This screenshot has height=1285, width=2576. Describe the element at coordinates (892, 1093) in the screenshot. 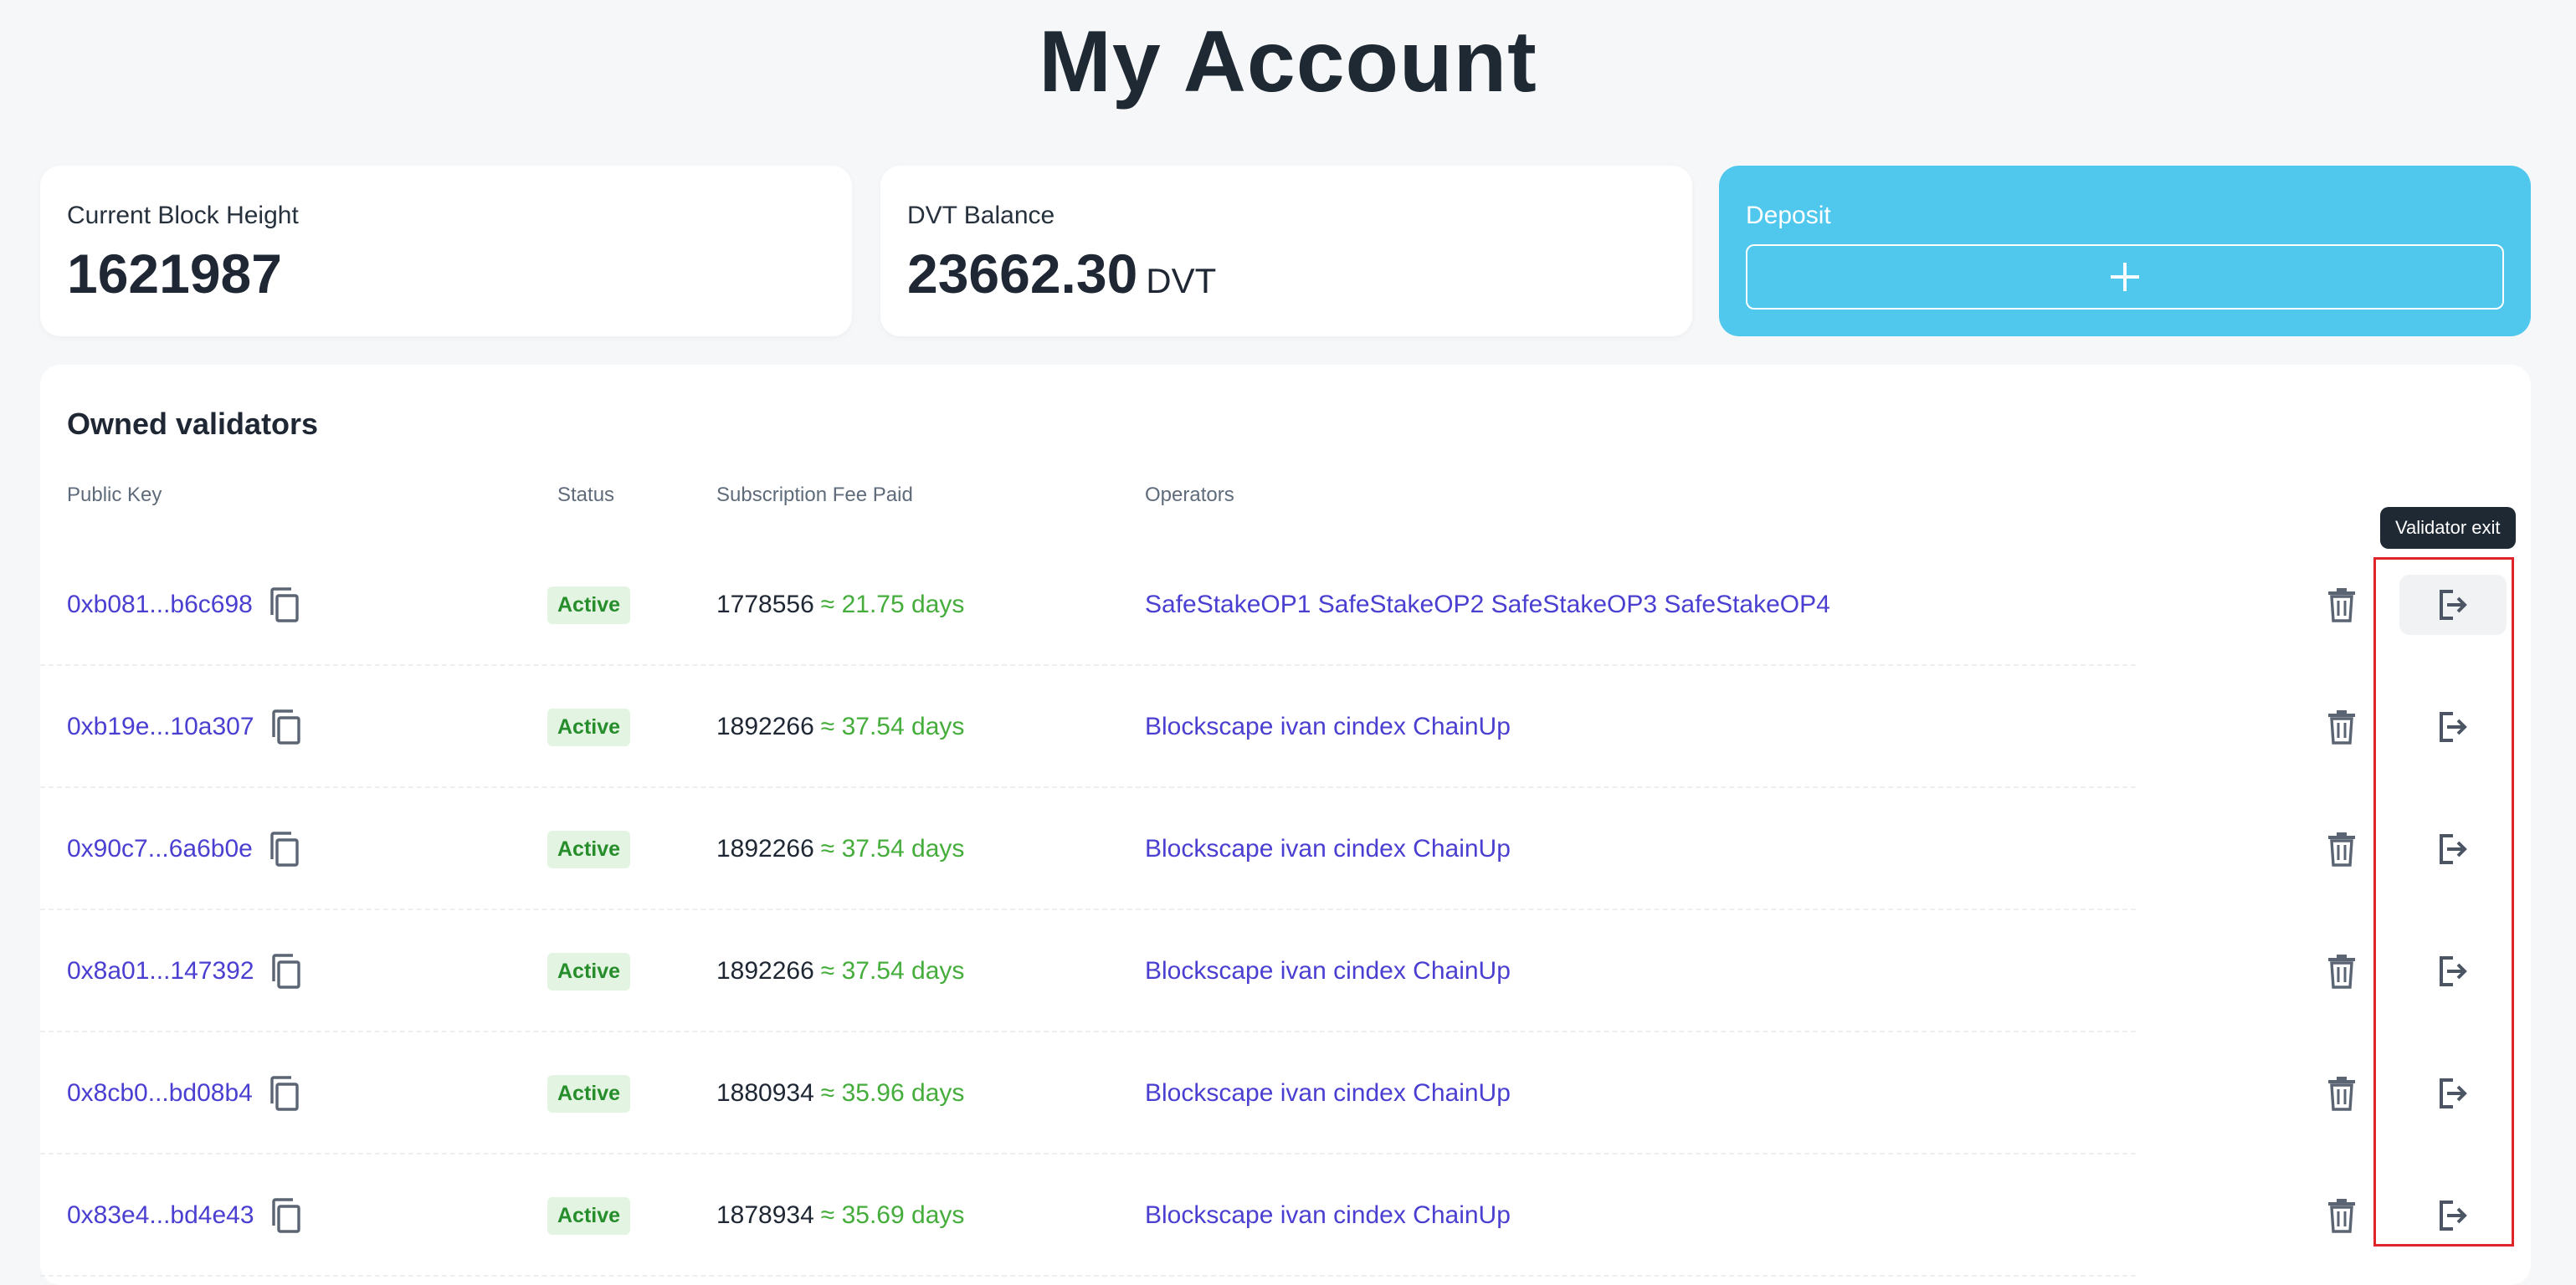

I see `fee-duration: ≈ 35.96 days` at that location.